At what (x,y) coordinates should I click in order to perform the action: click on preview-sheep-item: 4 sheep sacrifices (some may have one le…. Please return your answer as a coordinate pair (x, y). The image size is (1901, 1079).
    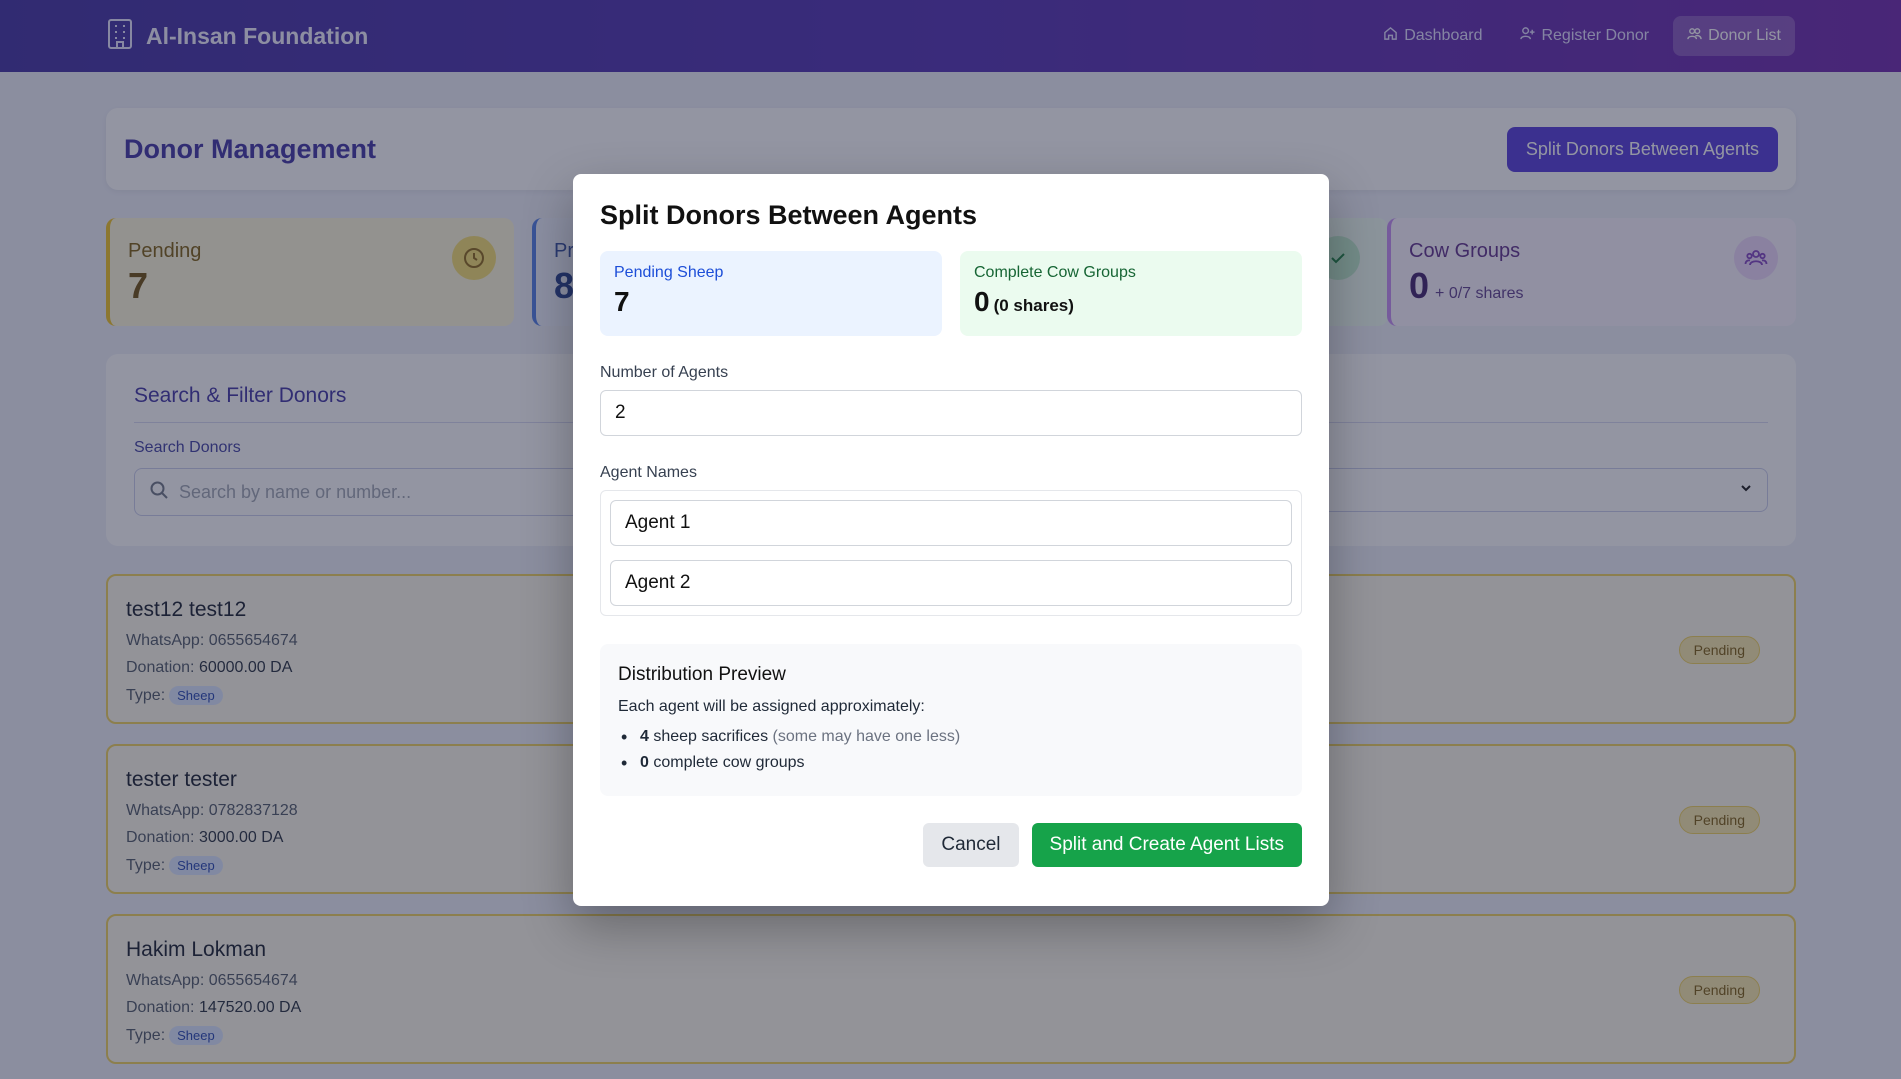
    Looking at the image, I should click on (951, 737).